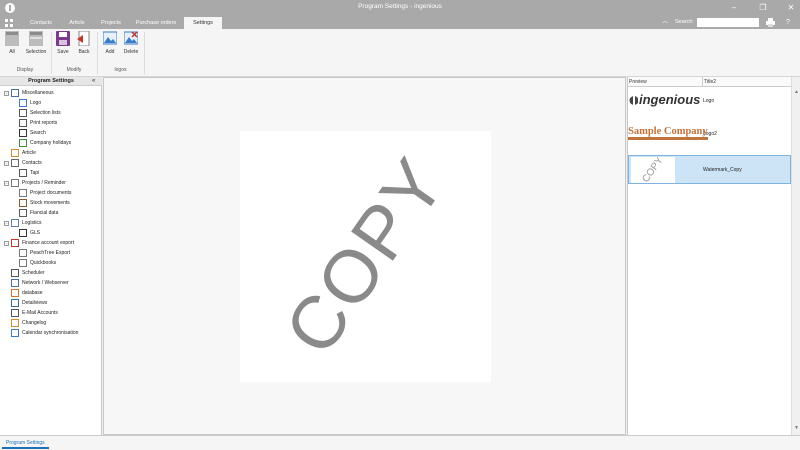  I want to click on tab-settings: Settings, so click(203, 23).